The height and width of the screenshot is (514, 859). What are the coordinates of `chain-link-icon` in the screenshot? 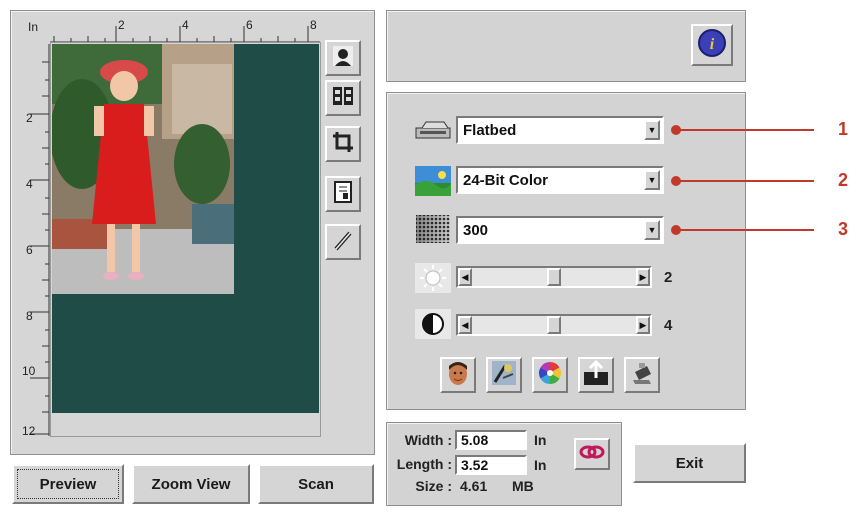 It's located at (592, 454).